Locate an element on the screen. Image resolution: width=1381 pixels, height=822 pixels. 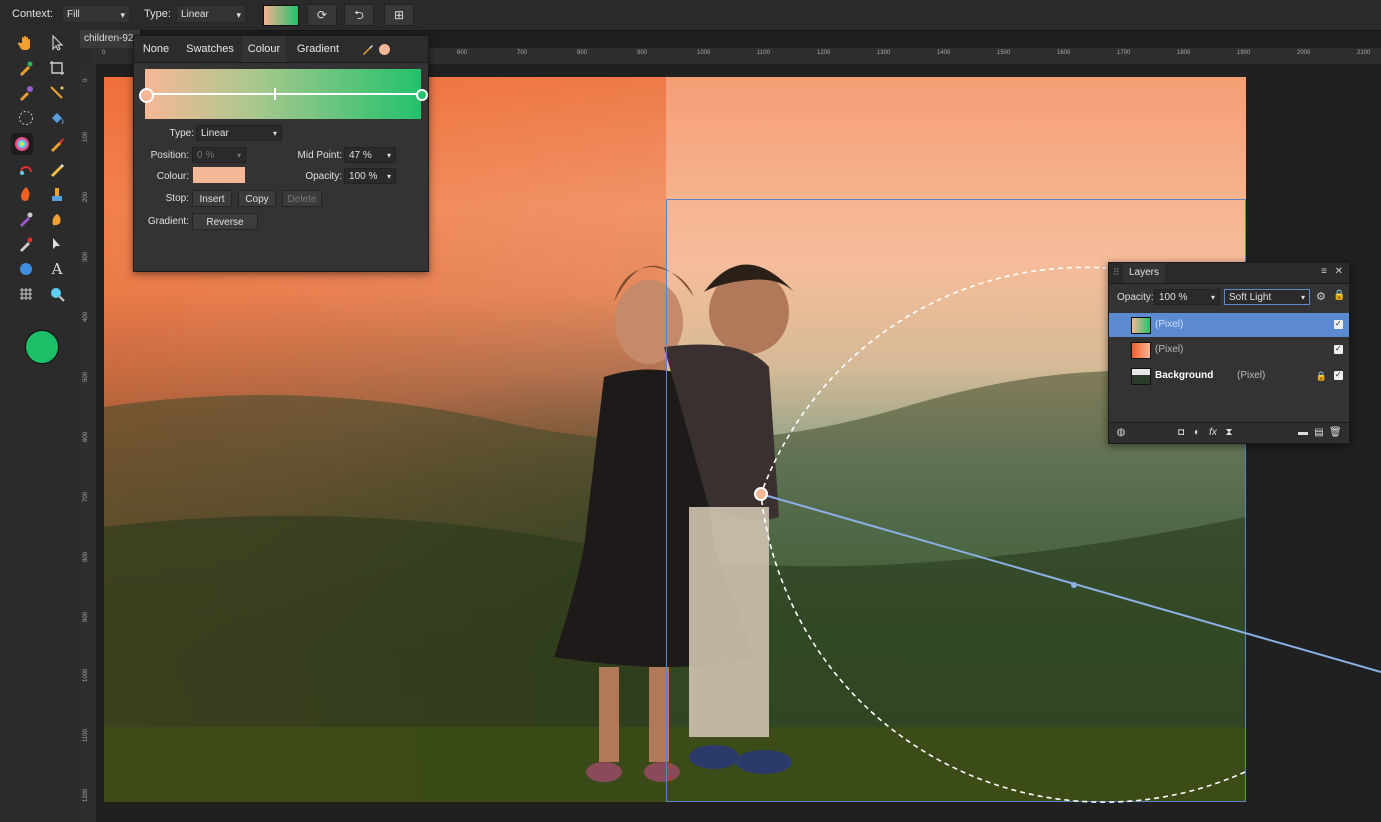
live-filter-icon: ⧗ is located at coordinates (1229, 433).